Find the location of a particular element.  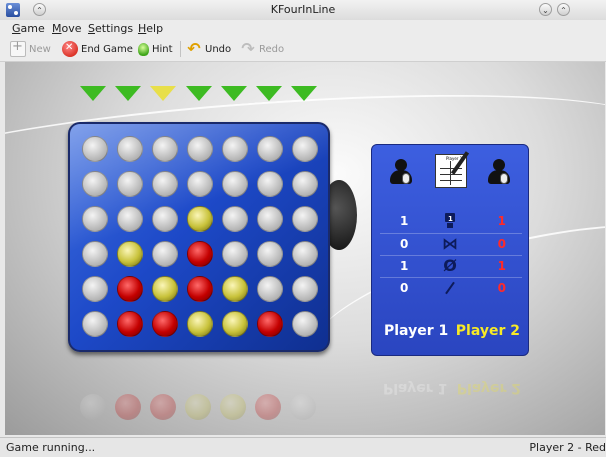

score-row-losses: 1 Ø 1 is located at coordinates (451, 266).